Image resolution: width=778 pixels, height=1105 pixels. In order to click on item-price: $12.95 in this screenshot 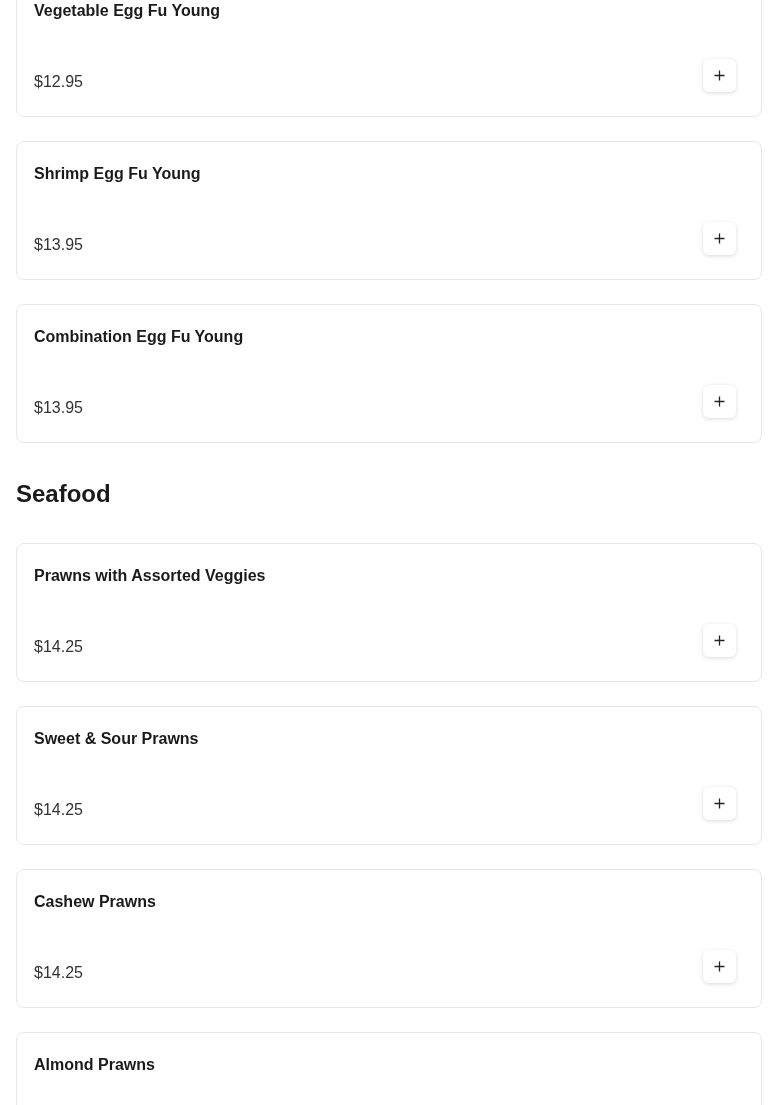, I will do `click(58, 82)`.